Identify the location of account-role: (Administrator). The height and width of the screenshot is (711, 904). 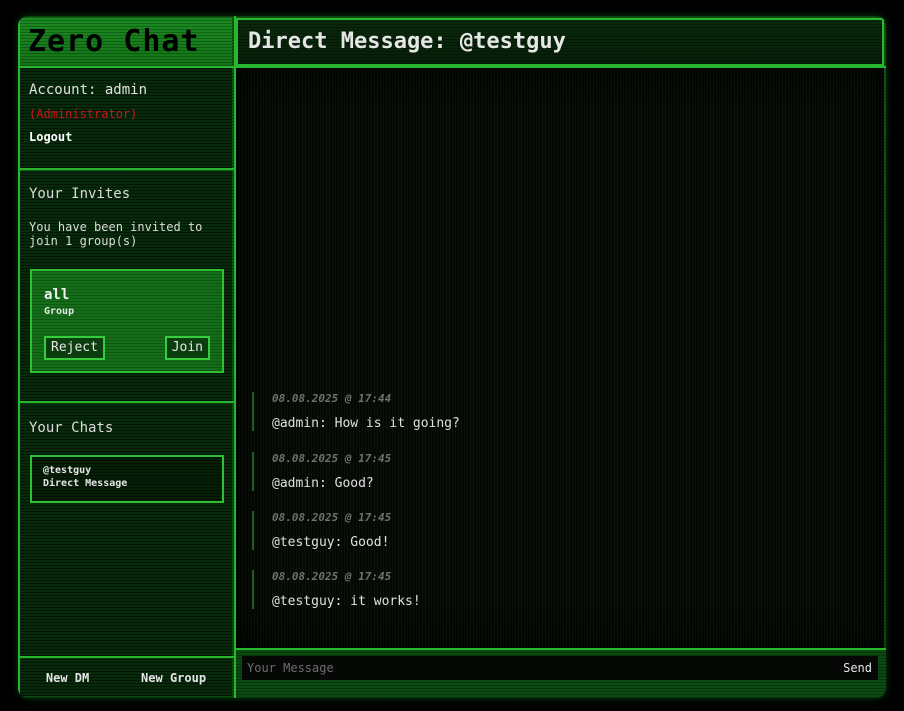
(83, 114).